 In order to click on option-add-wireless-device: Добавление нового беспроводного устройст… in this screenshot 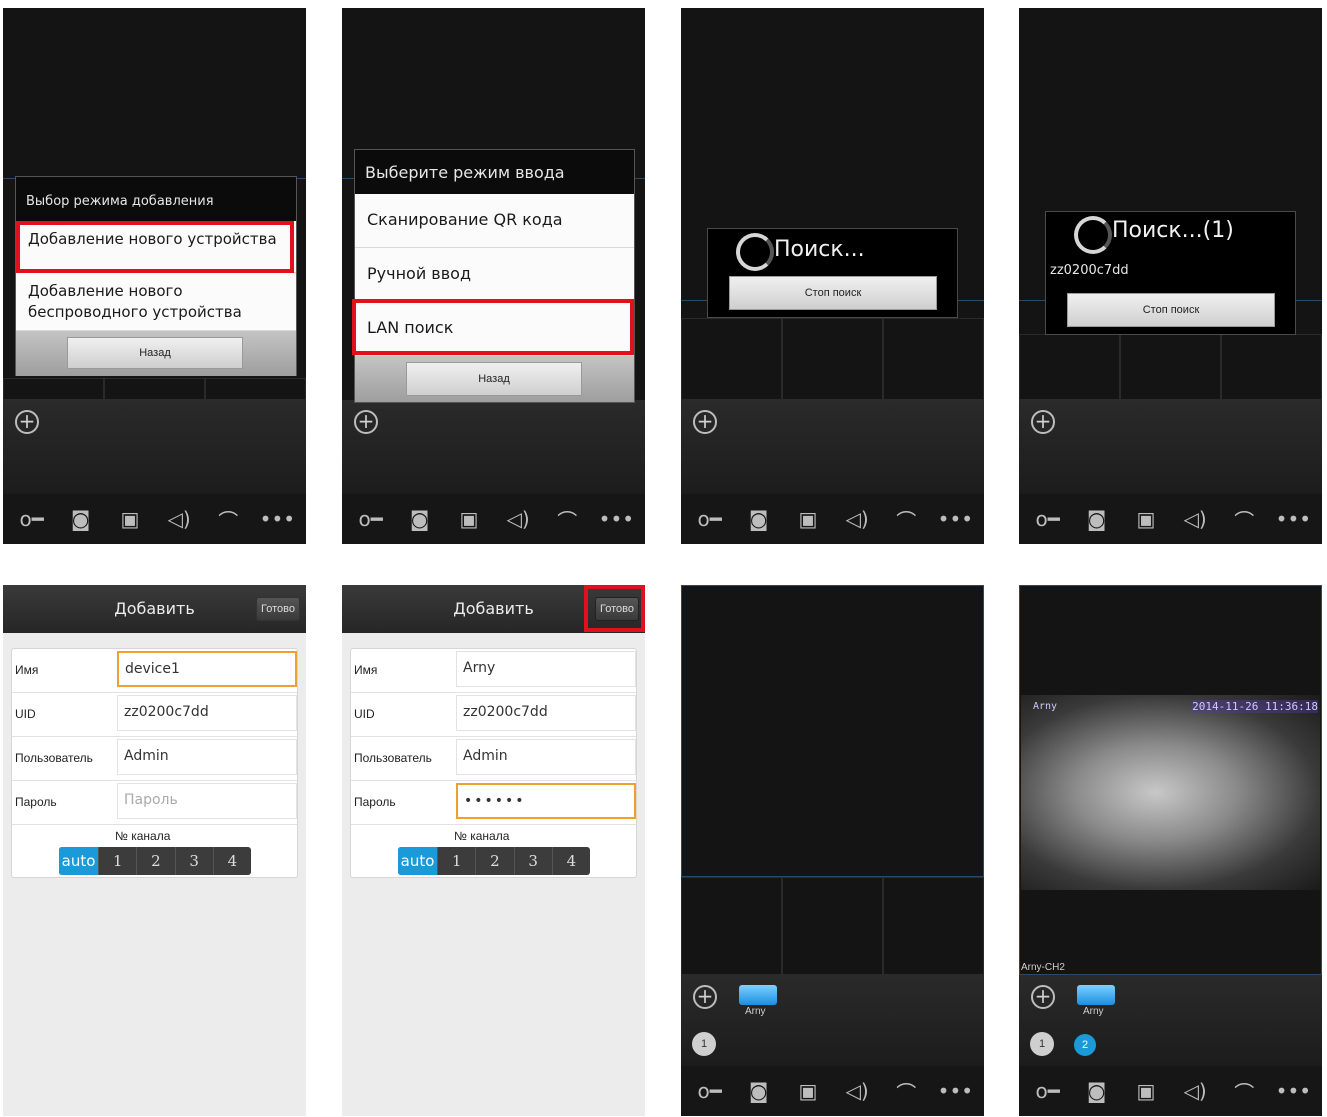, I will do `click(156, 302)`.